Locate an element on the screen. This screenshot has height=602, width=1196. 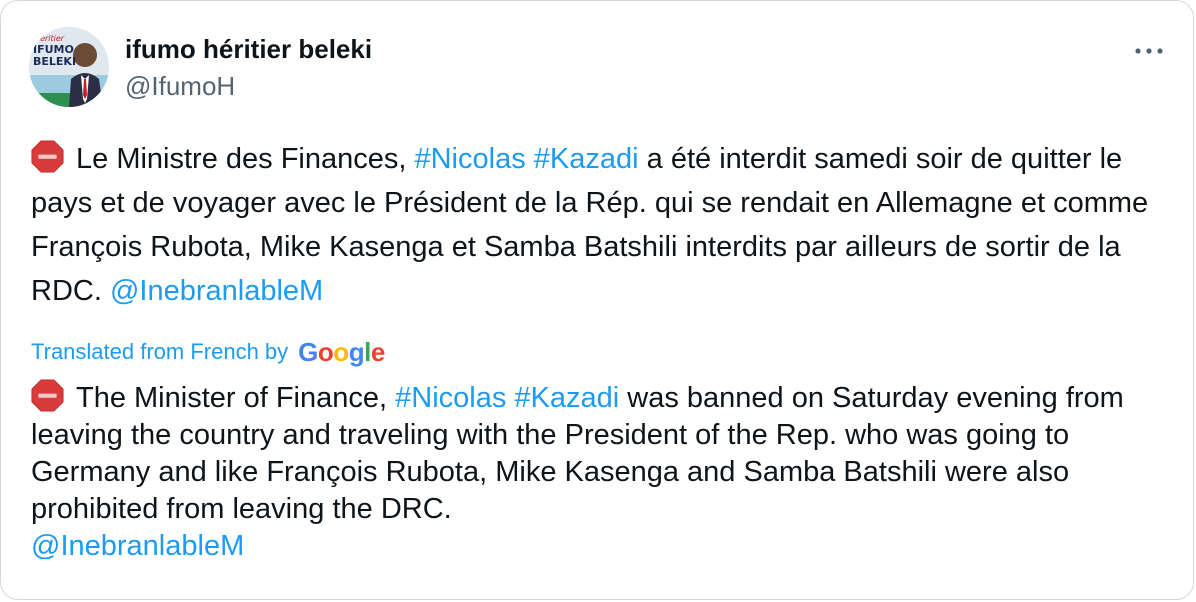
avatar: héritier IFUMO BELEKI is located at coordinates (69, 67).